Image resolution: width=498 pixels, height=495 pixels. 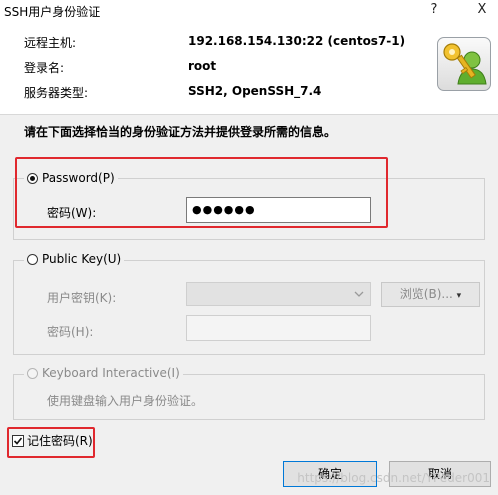 What do you see at coordinates (464, 64) in the screenshot?
I see `key-user-icon` at bounding box center [464, 64].